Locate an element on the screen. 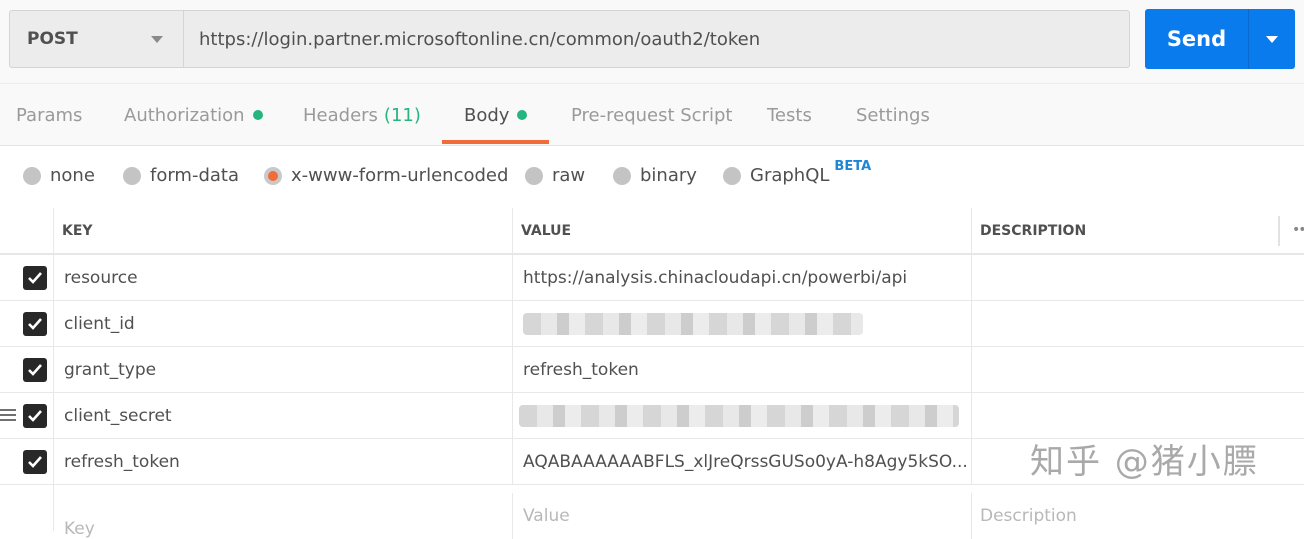 The image size is (1304, 539). tab-label: Body is located at coordinates (487, 115).